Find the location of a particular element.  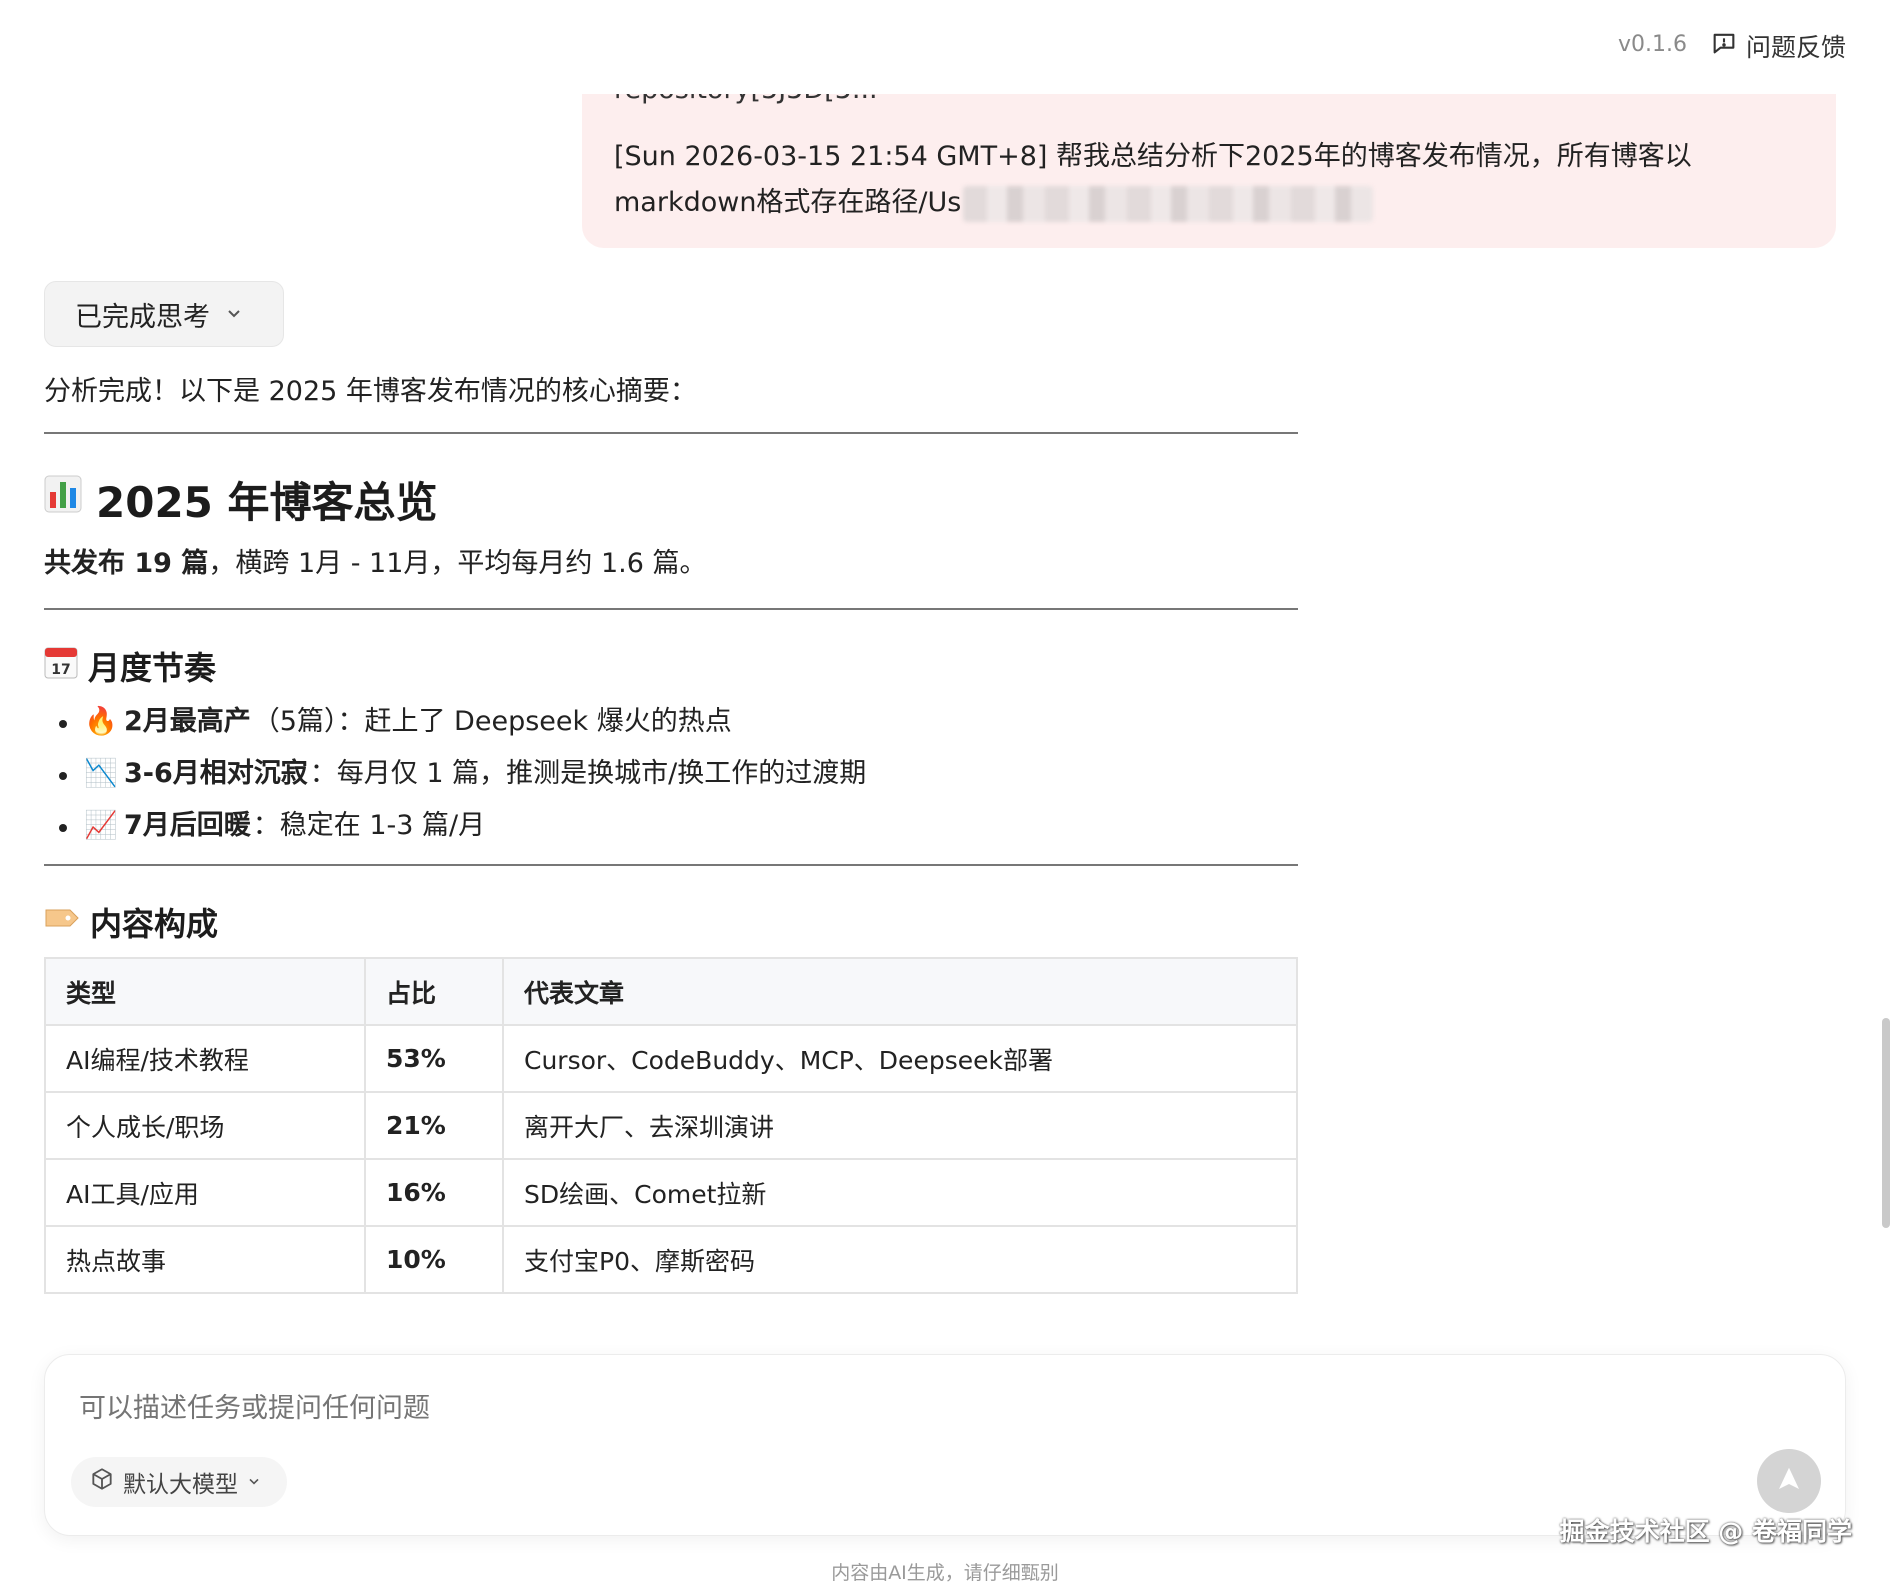

svg-text: 17 is located at coordinates (60, 670).